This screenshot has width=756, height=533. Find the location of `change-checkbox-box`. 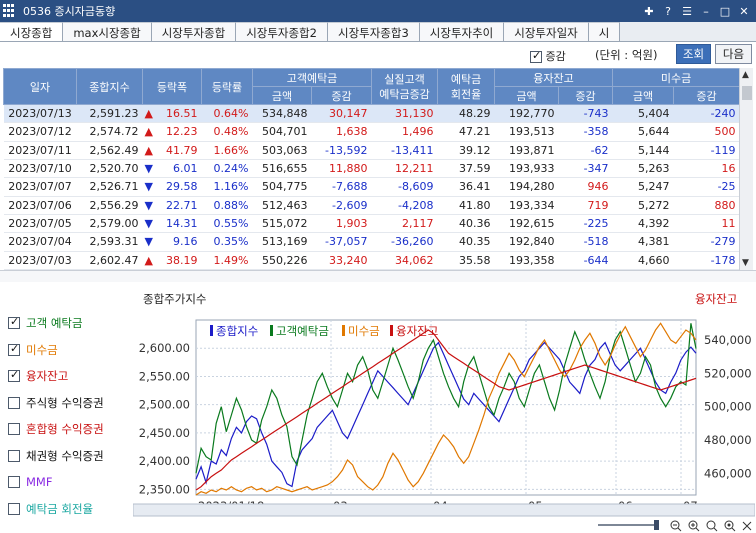

change-checkbox-box is located at coordinates (536, 56).